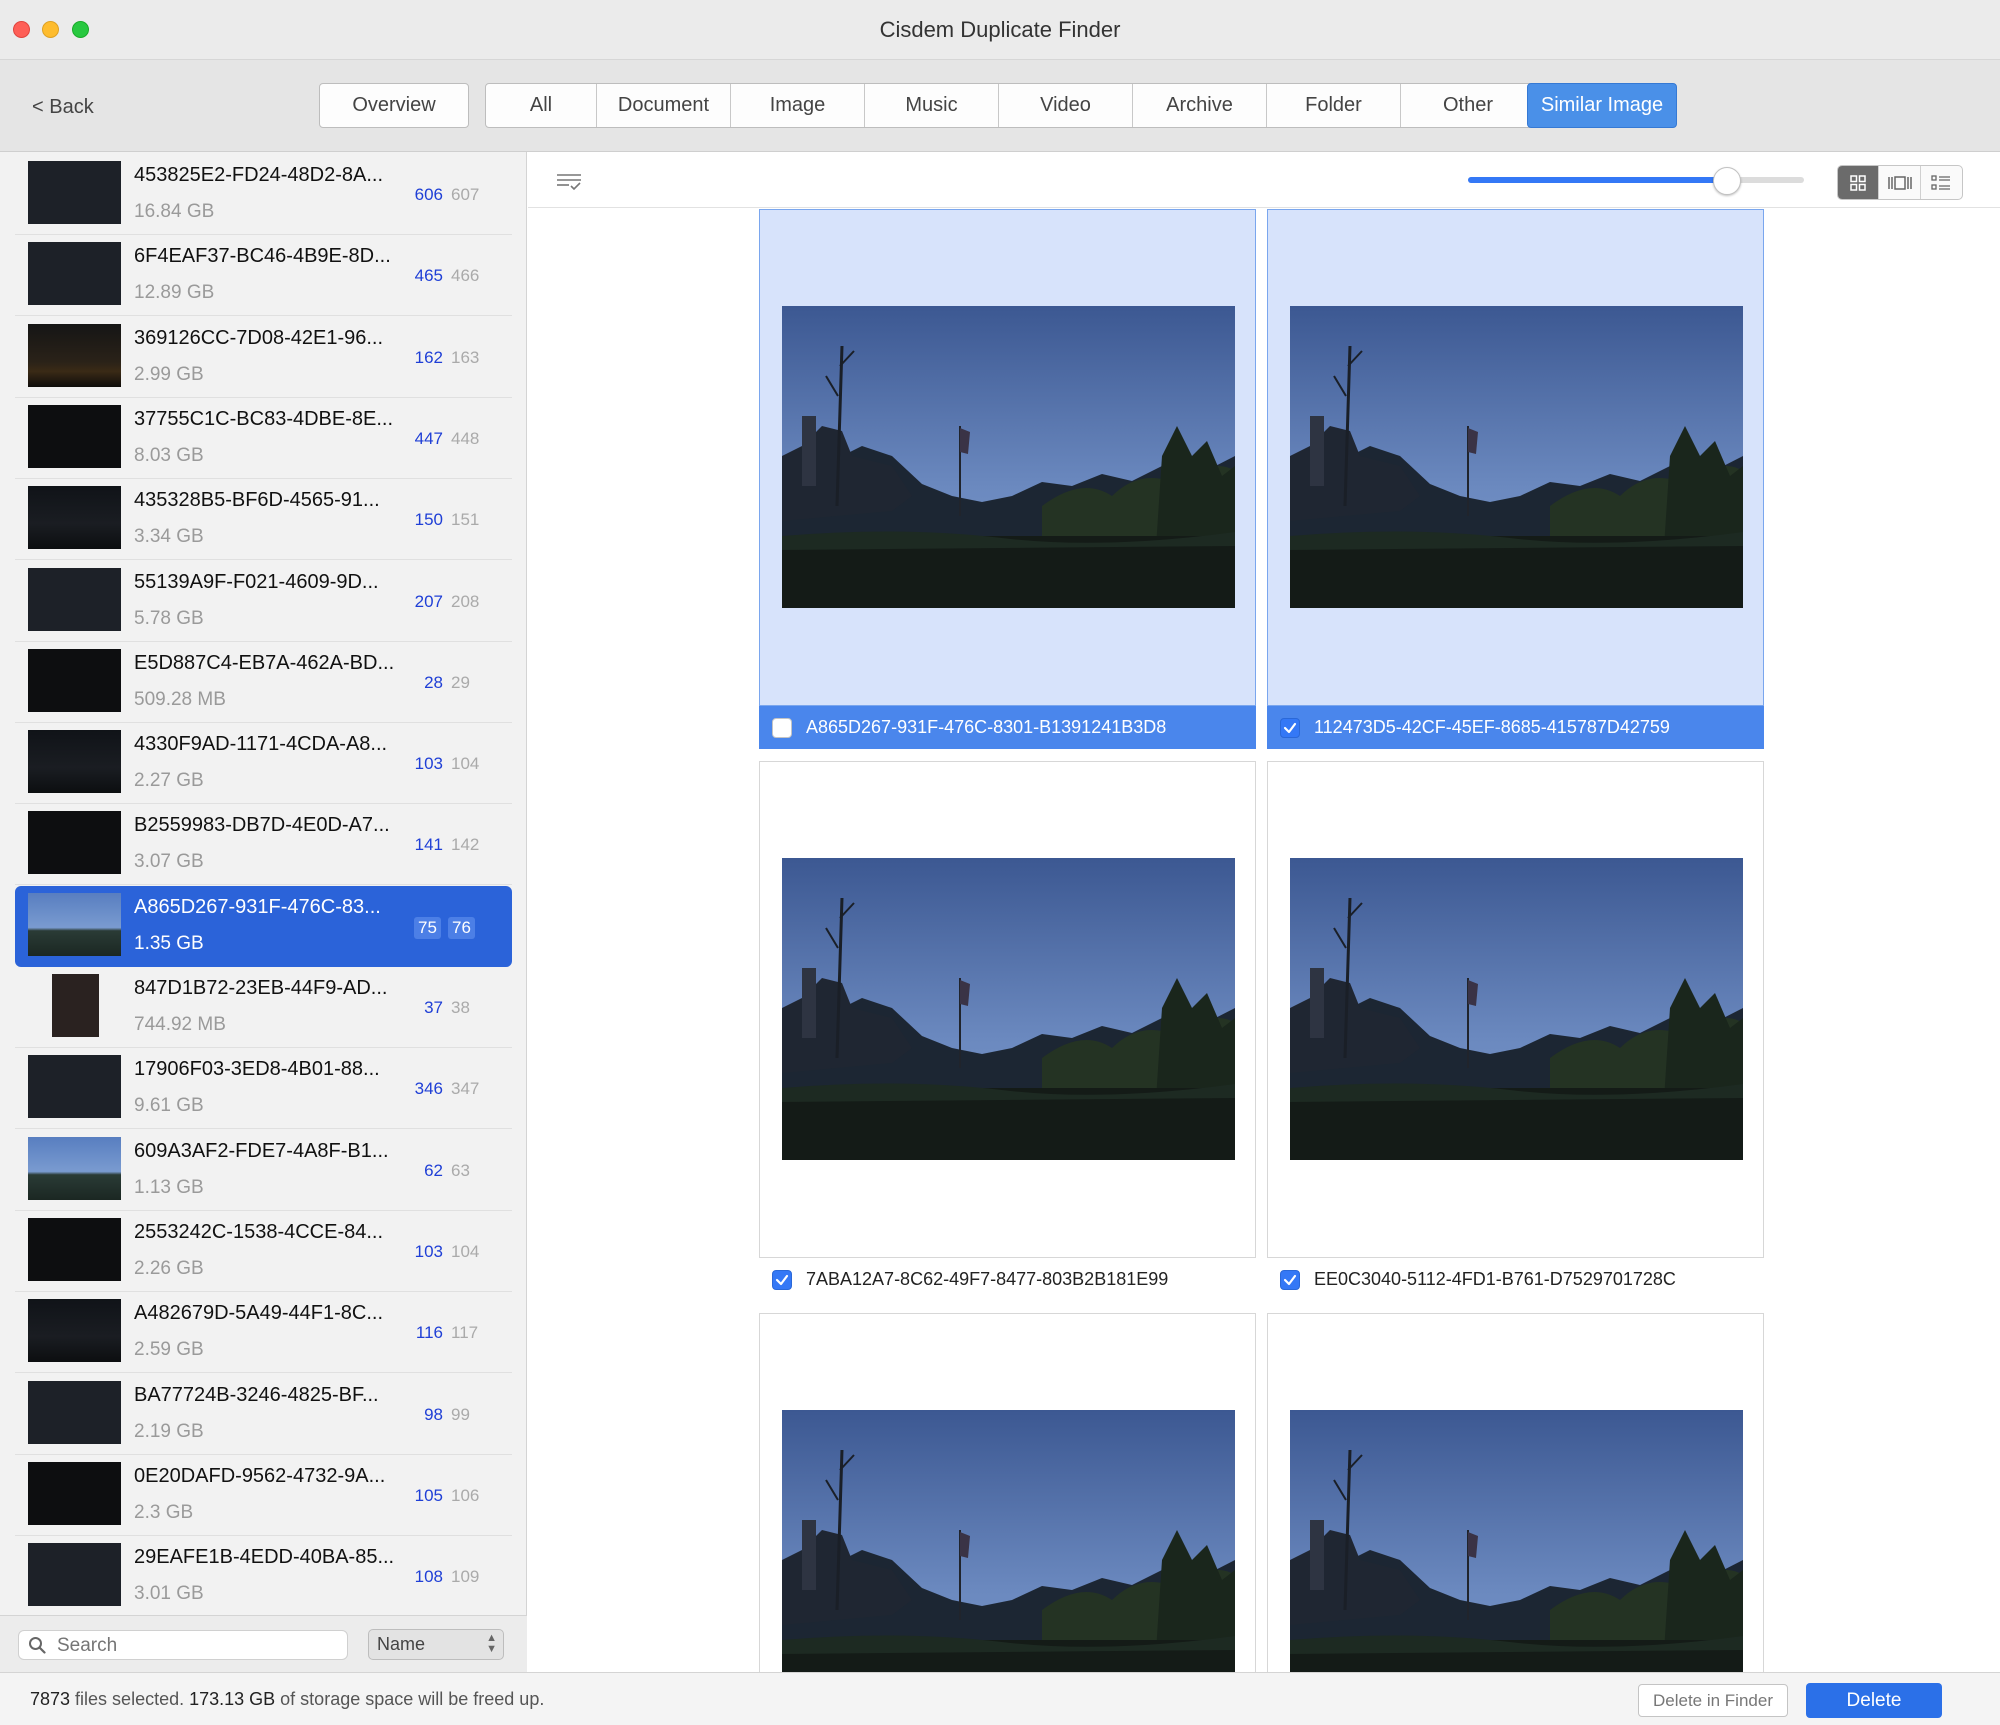 The image size is (2000, 1725). Describe the element at coordinates (263, 194) in the screenshot. I see `group-list-item: 453825E2-FD24-48D2-8A... 16.84 GB 606 607` at that location.